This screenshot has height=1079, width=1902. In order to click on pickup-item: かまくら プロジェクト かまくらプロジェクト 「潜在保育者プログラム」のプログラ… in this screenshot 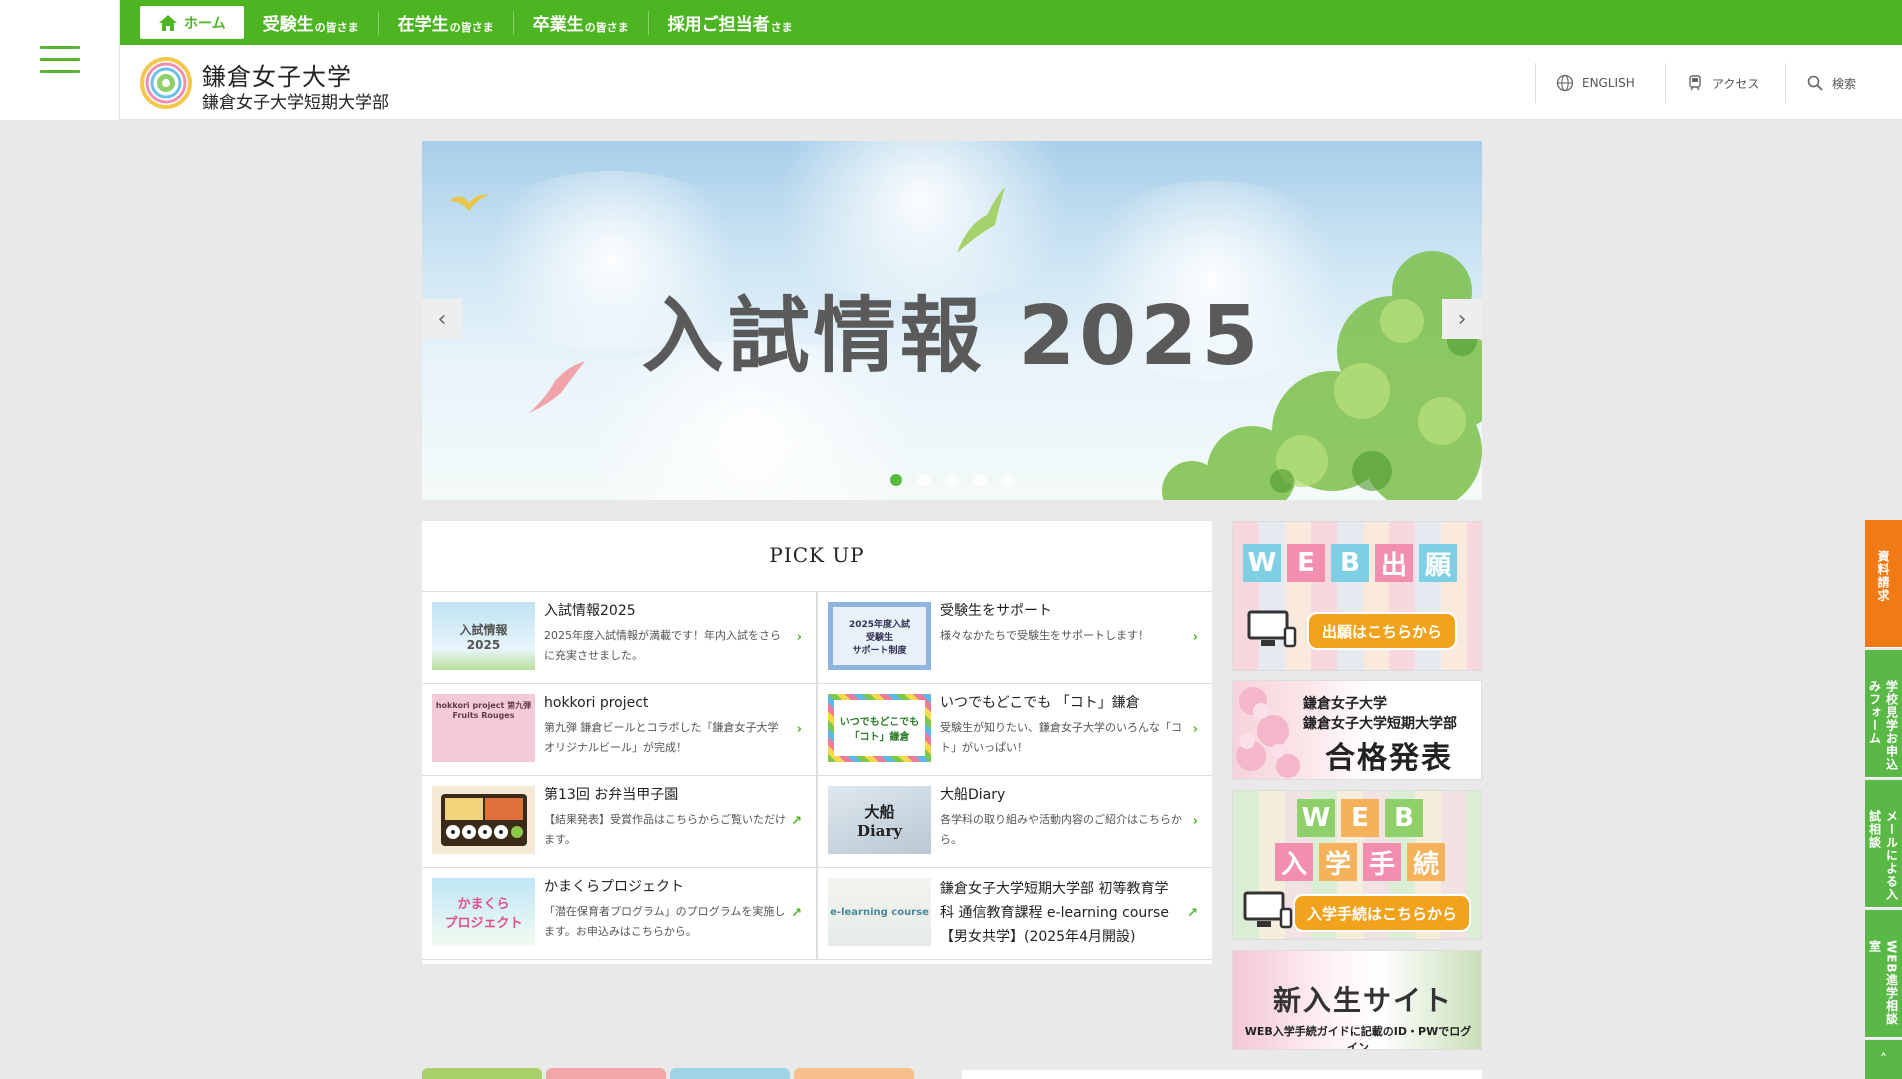, I will do `click(619, 914)`.